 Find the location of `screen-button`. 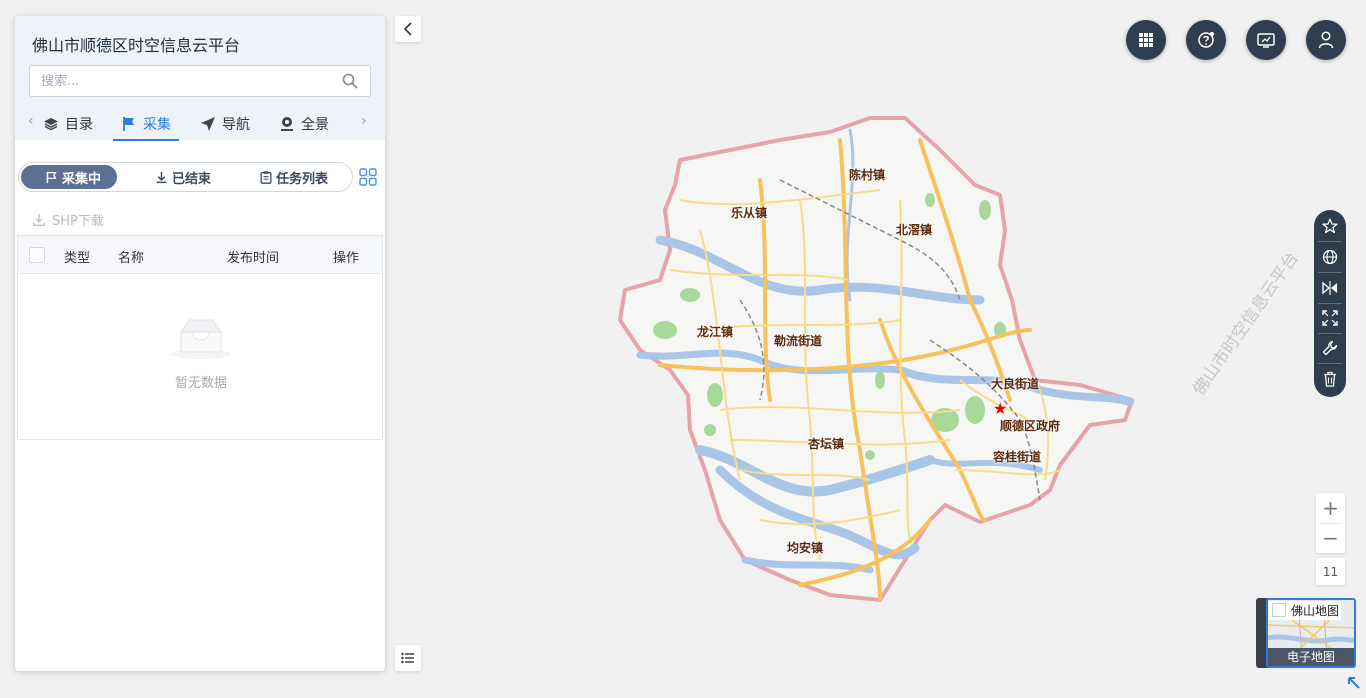

screen-button is located at coordinates (1266, 40).